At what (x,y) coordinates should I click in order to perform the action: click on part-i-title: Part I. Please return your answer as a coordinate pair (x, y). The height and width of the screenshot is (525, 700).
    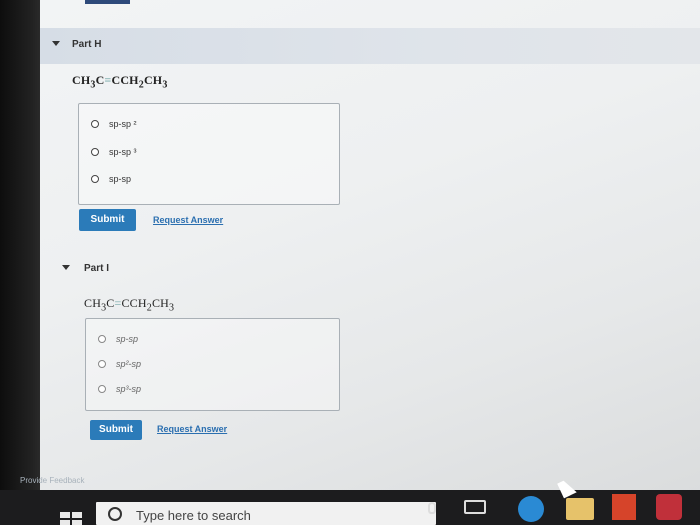
    Looking at the image, I should click on (97, 268).